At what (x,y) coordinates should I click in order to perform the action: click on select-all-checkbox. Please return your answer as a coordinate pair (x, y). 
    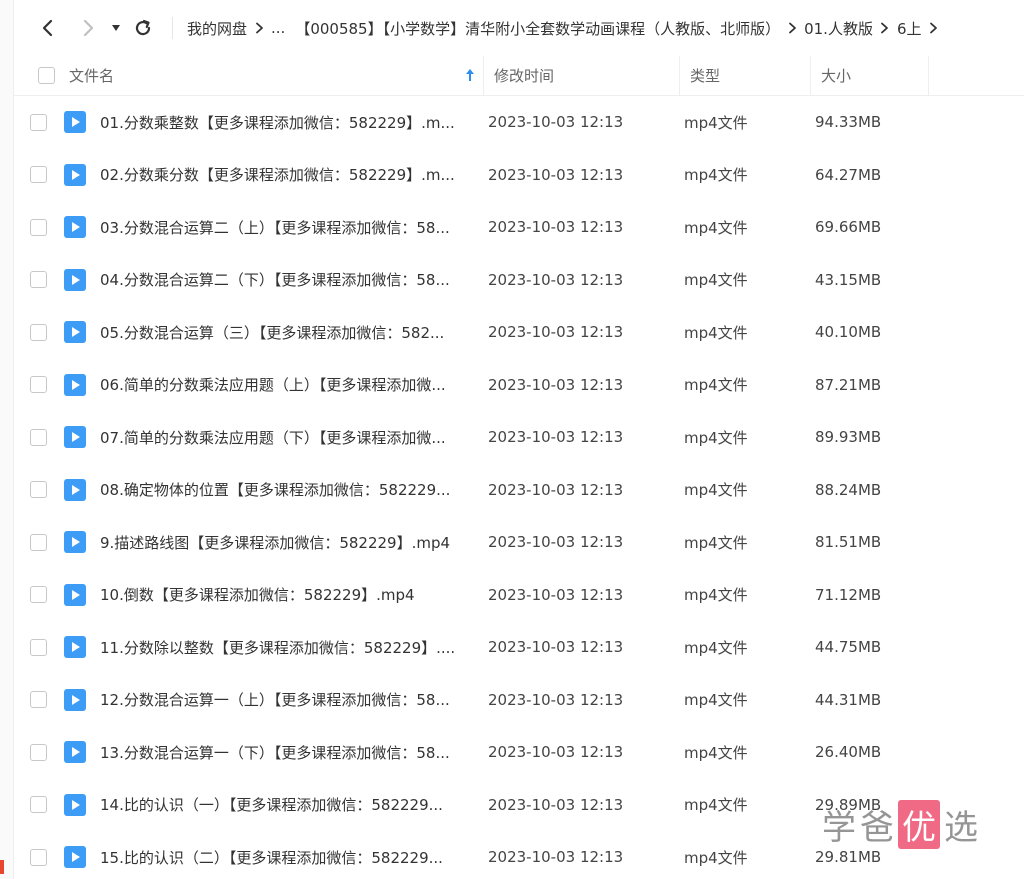
    Looking at the image, I should click on (46, 75).